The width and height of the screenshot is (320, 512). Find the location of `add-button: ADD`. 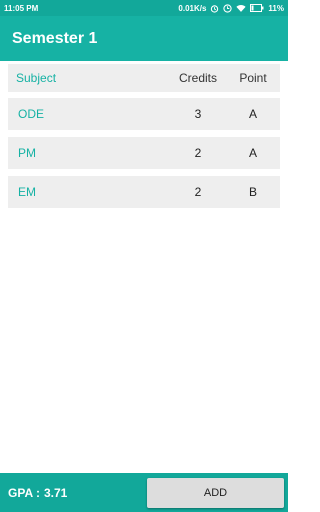

add-button: ADD is located at coordinates (215, 493).